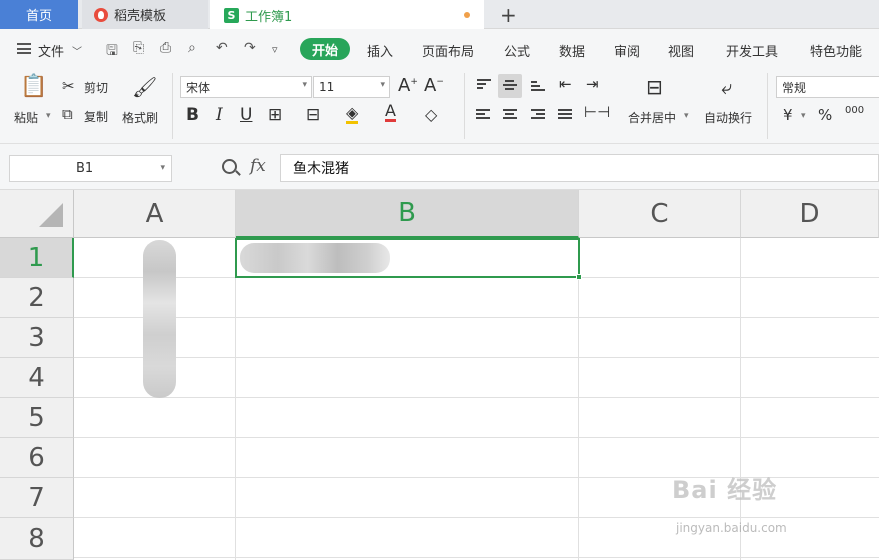 The height and width of the screenshot is (560, 879). Describe the element at coordinates (407, 258) in the screenshot. I see `selected-cell-b1` at that location.